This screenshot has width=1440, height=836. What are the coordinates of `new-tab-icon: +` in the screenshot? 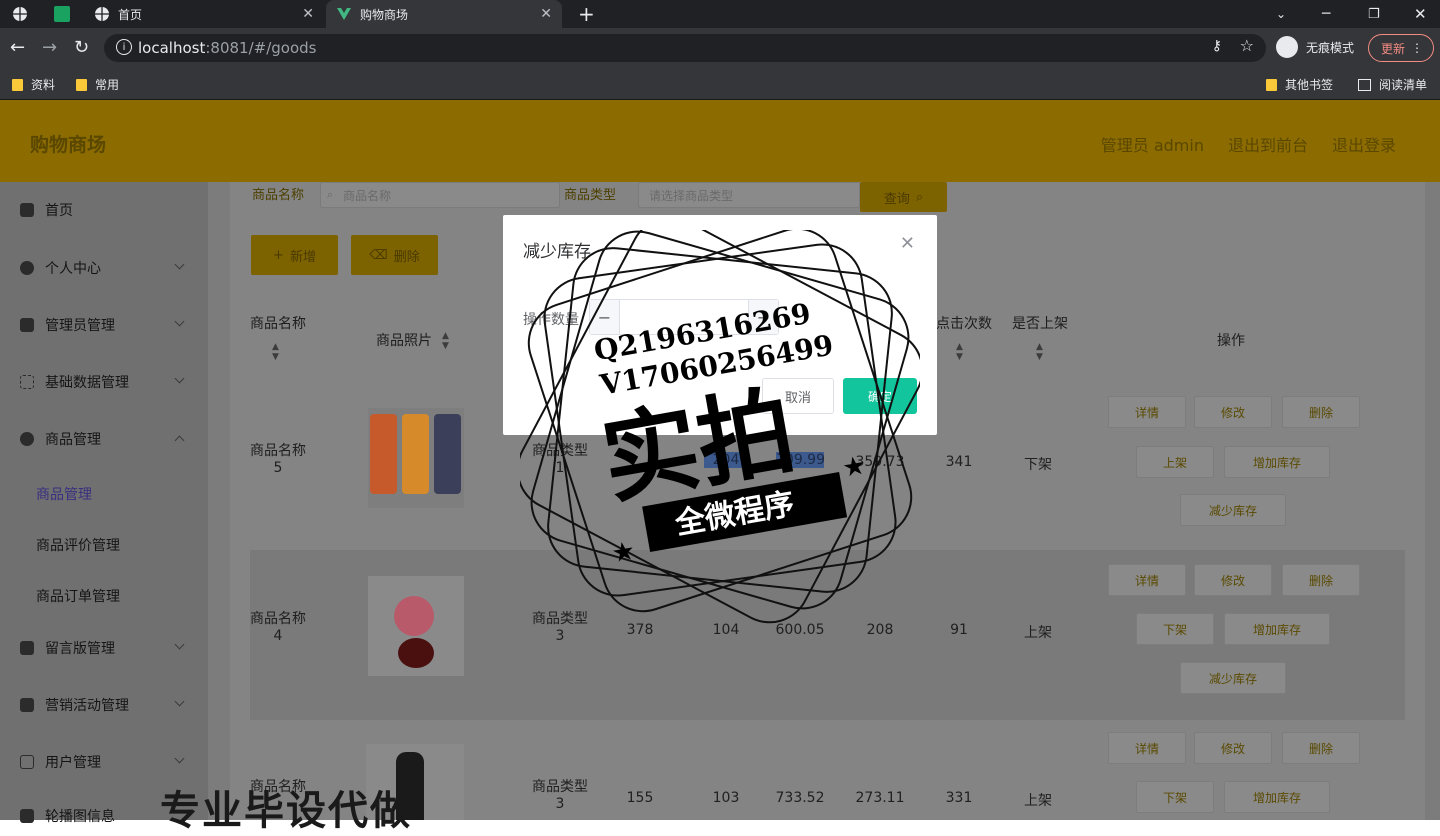 It's located at (588, 14).